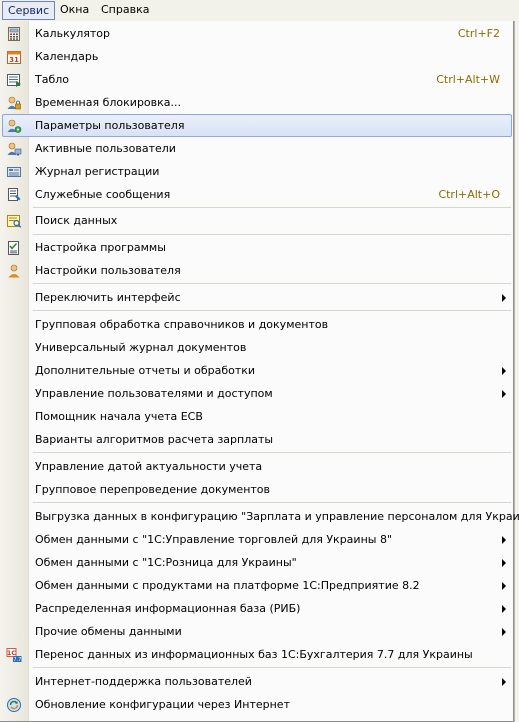  What do you see at coordinates (256, 33) in the screenshot?
I see `menu-item-calculator: Калькулятор Ctrl+F2` at bounding box center [256, 33].